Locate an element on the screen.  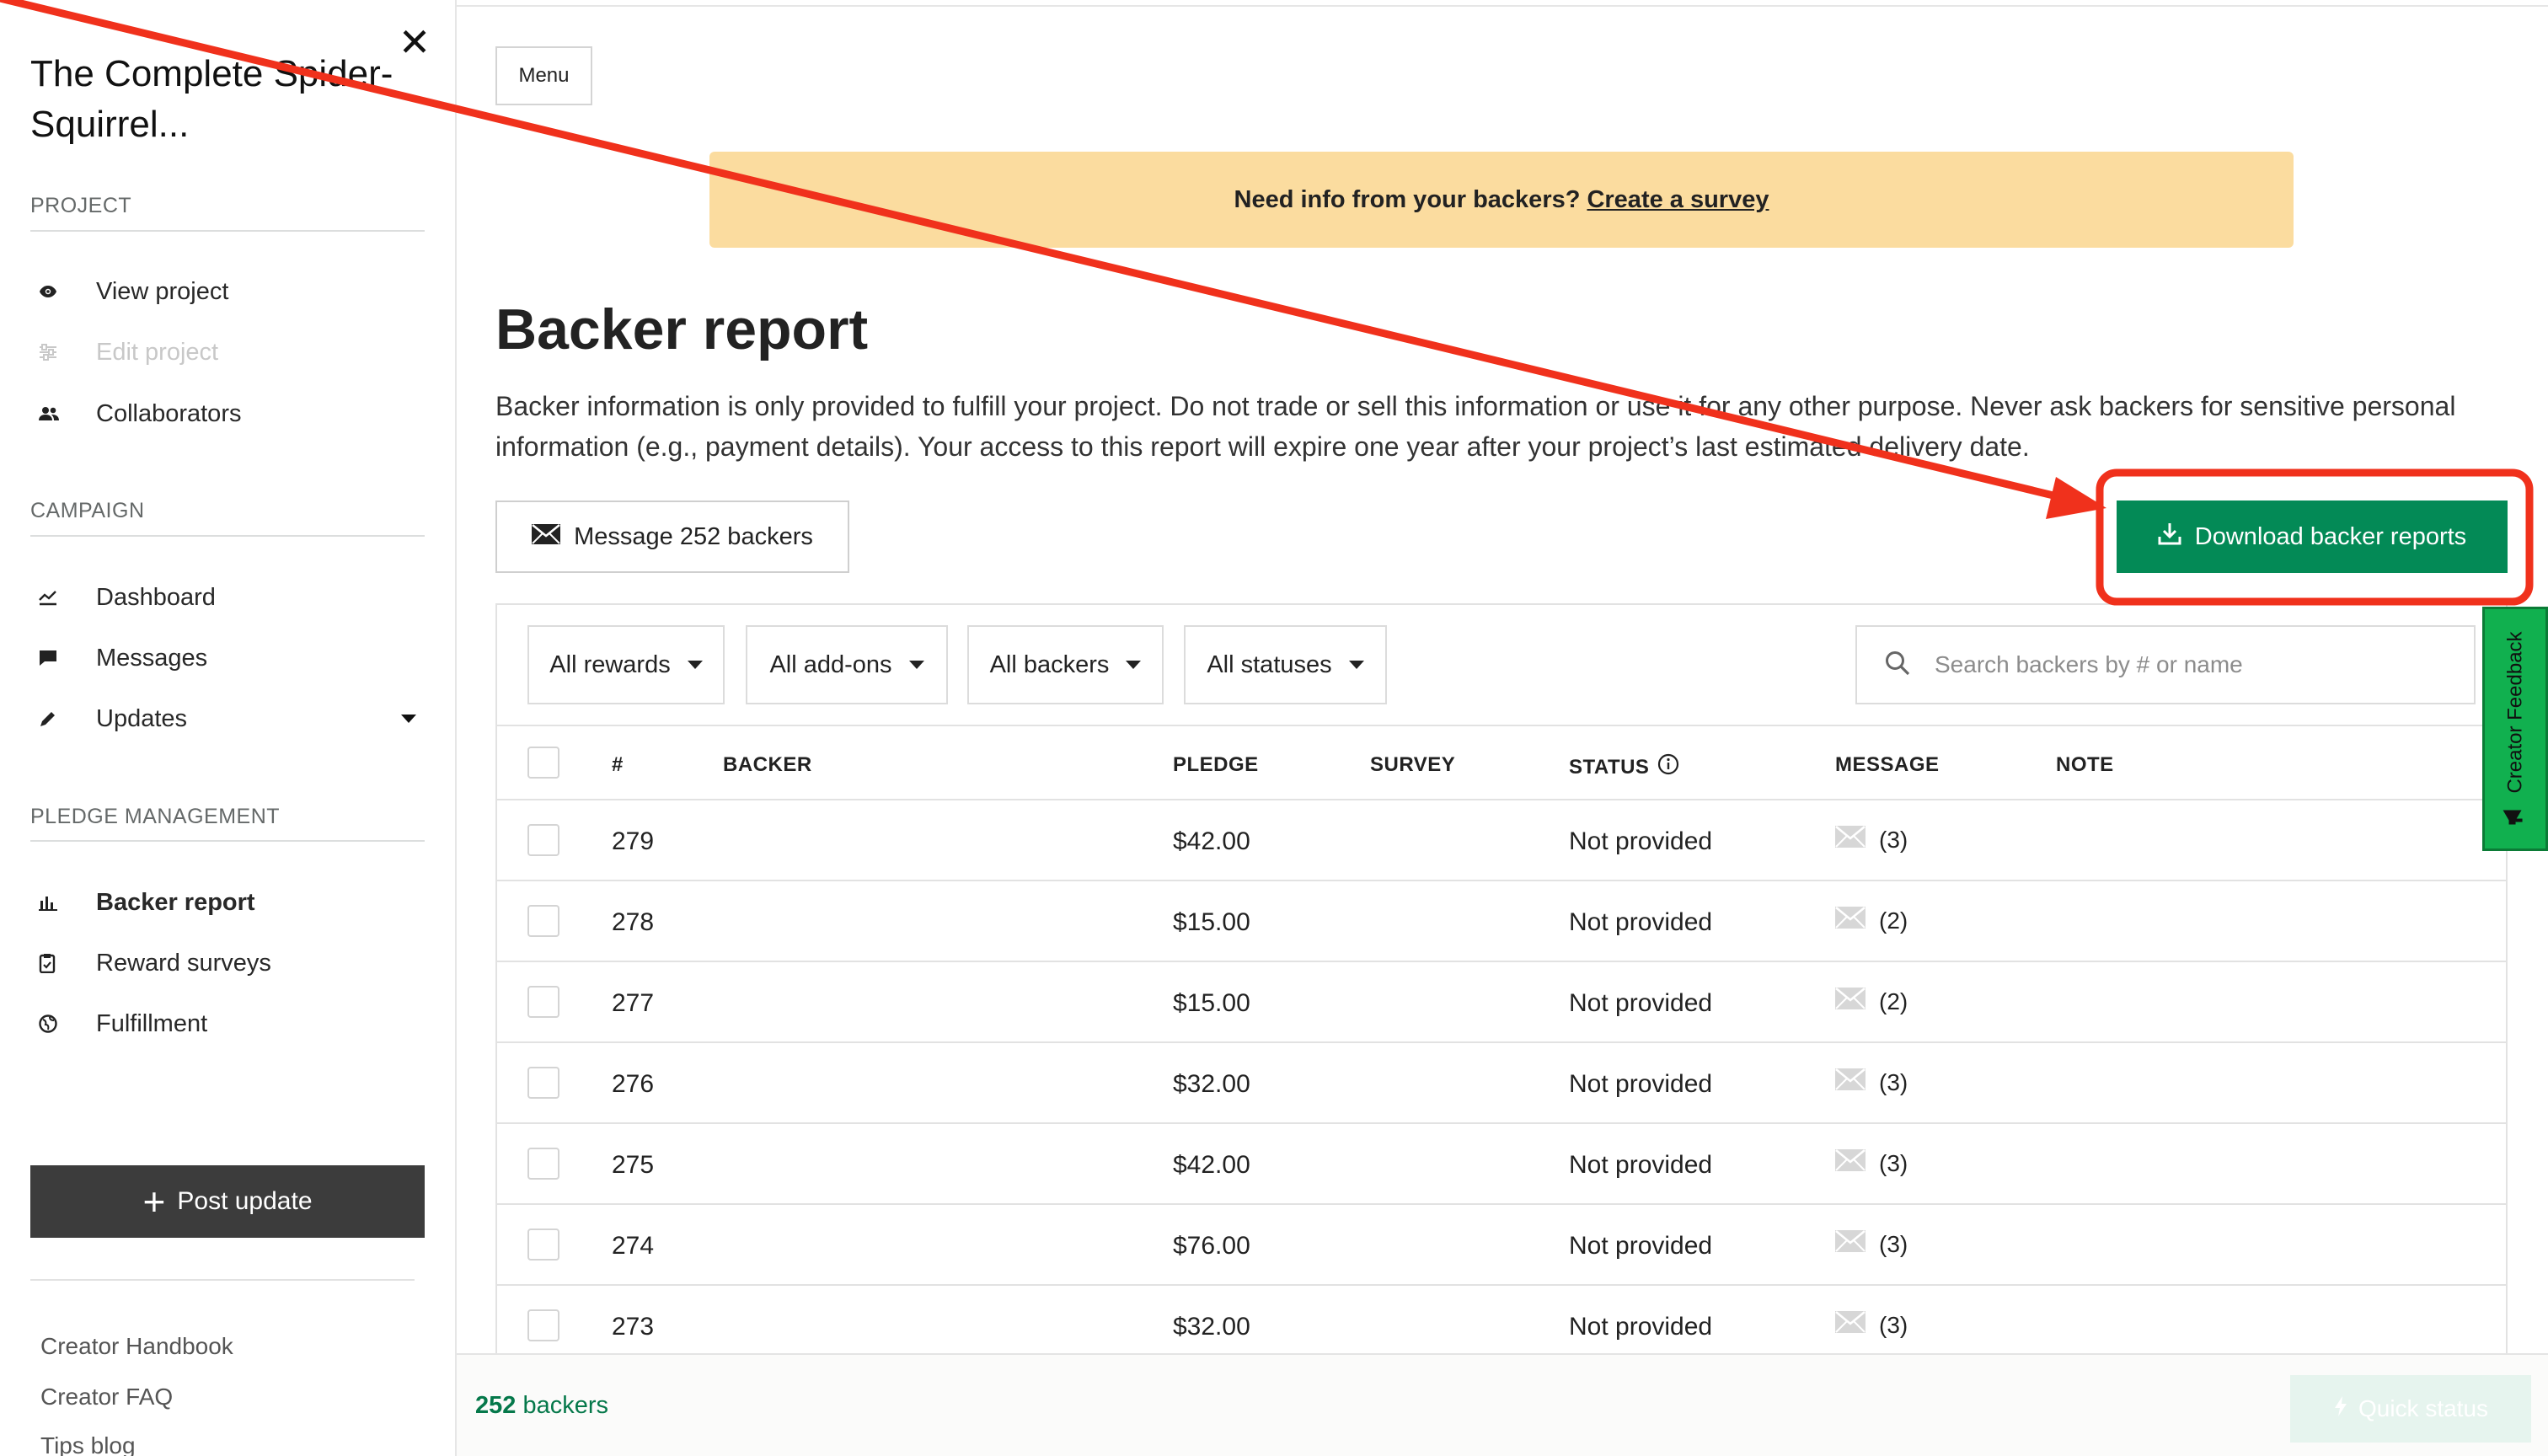
sidebar-item-label: Dashboard is located at coordinates (156, 597).